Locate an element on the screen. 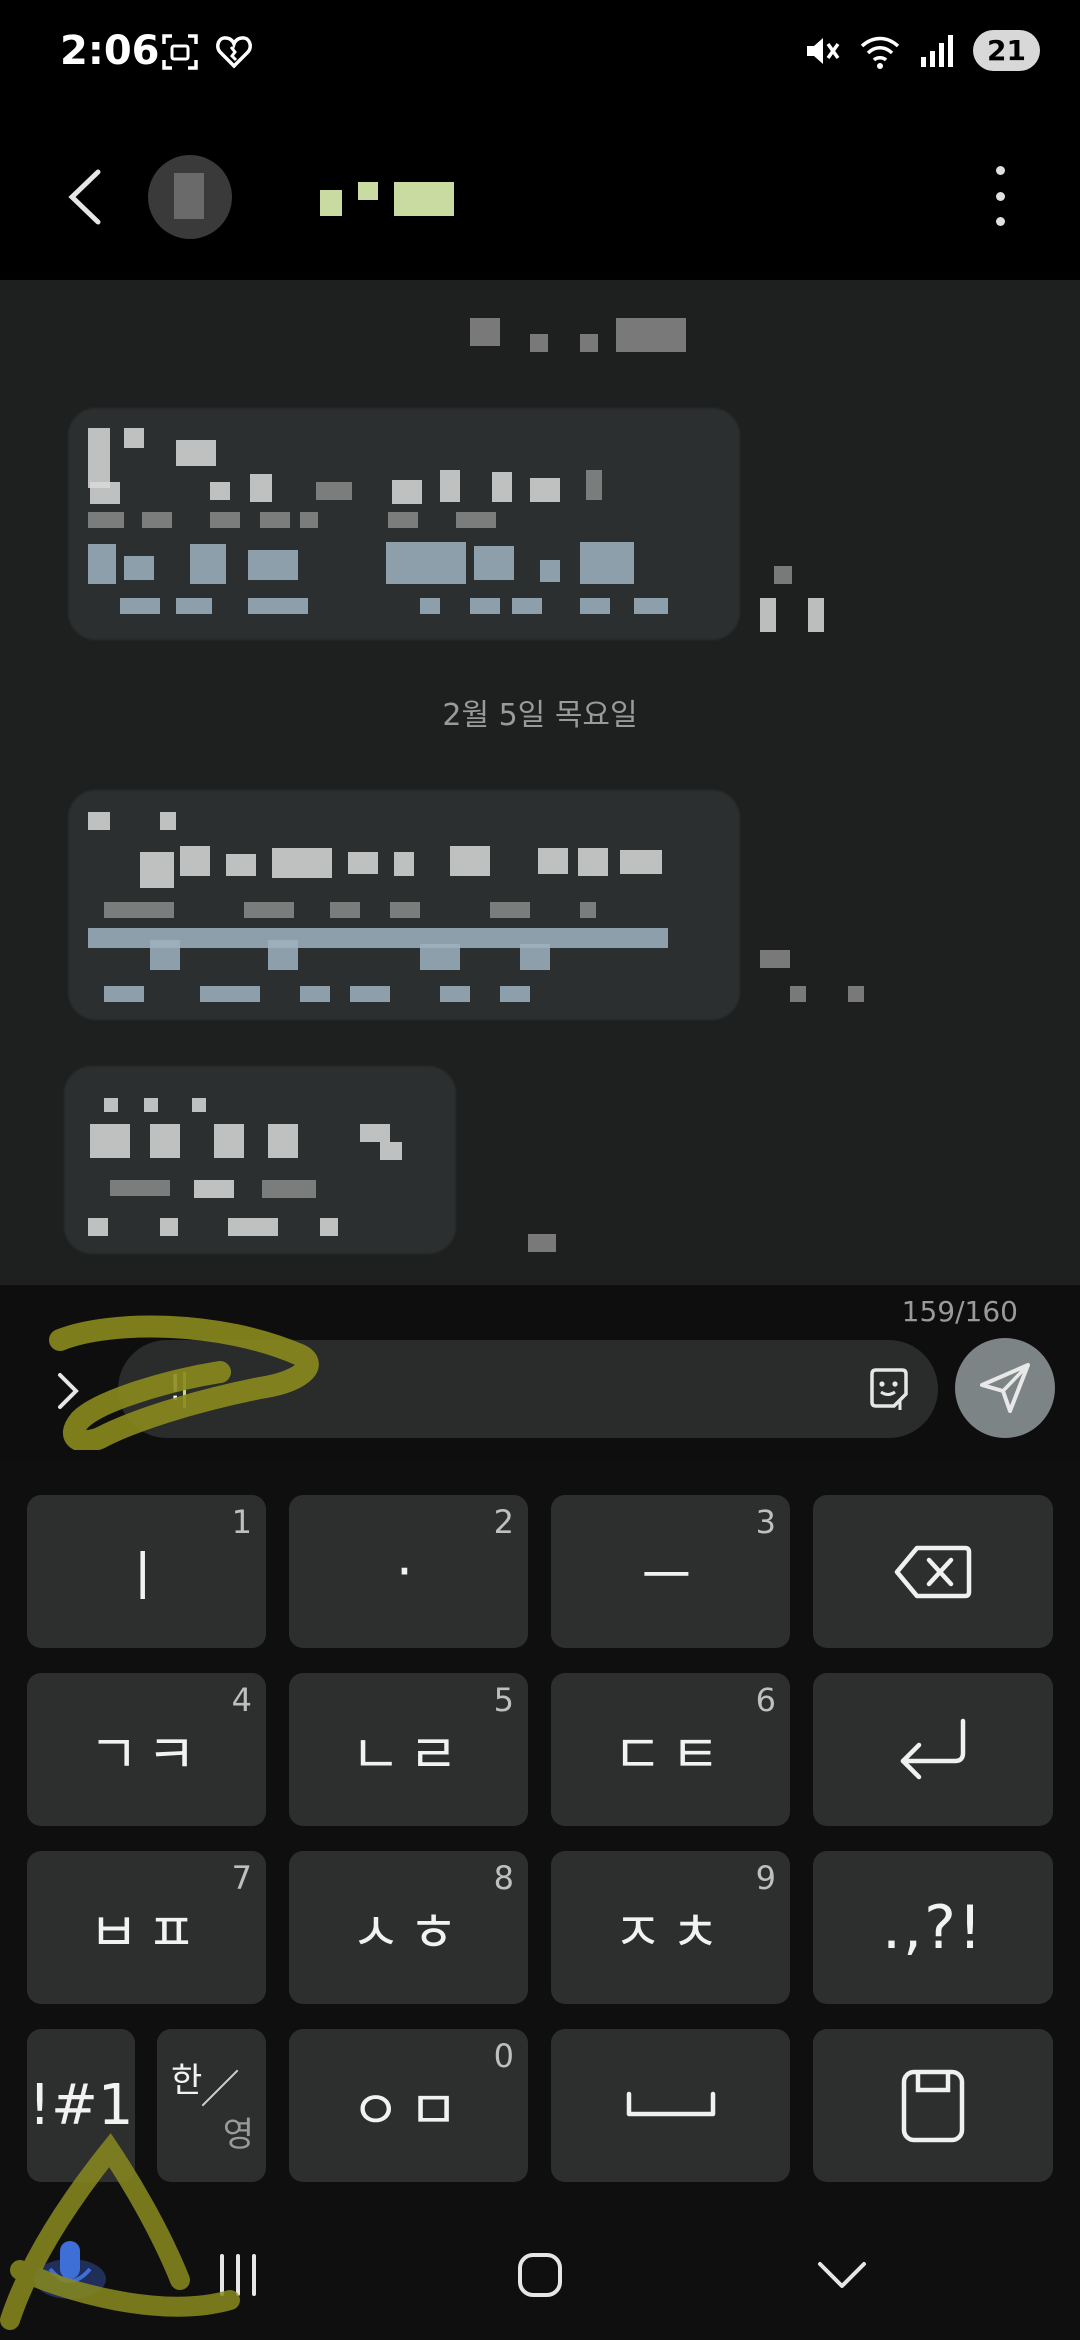  signal-icon is located at coordinates (937, 50).